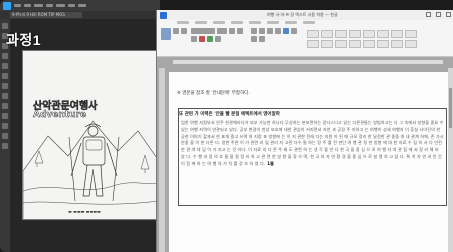 This screenshot has width=453, height=252. I want to click on styles-gallery, so click(362, 39).